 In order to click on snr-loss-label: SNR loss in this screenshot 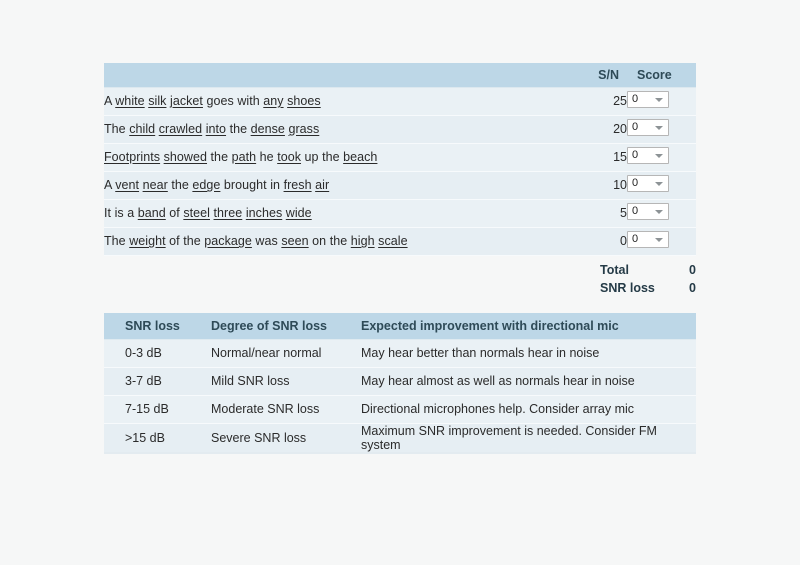, I will do `click(627, 288)`.